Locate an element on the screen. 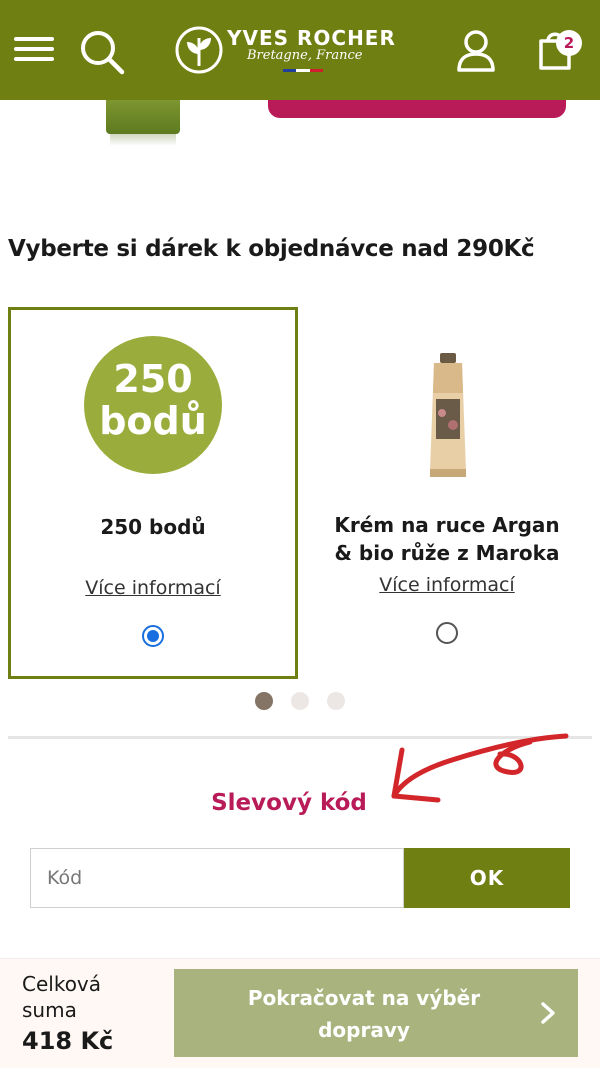 The image size is (600, 1068). total-label: Celková suma is located at coordinates (62, 997).